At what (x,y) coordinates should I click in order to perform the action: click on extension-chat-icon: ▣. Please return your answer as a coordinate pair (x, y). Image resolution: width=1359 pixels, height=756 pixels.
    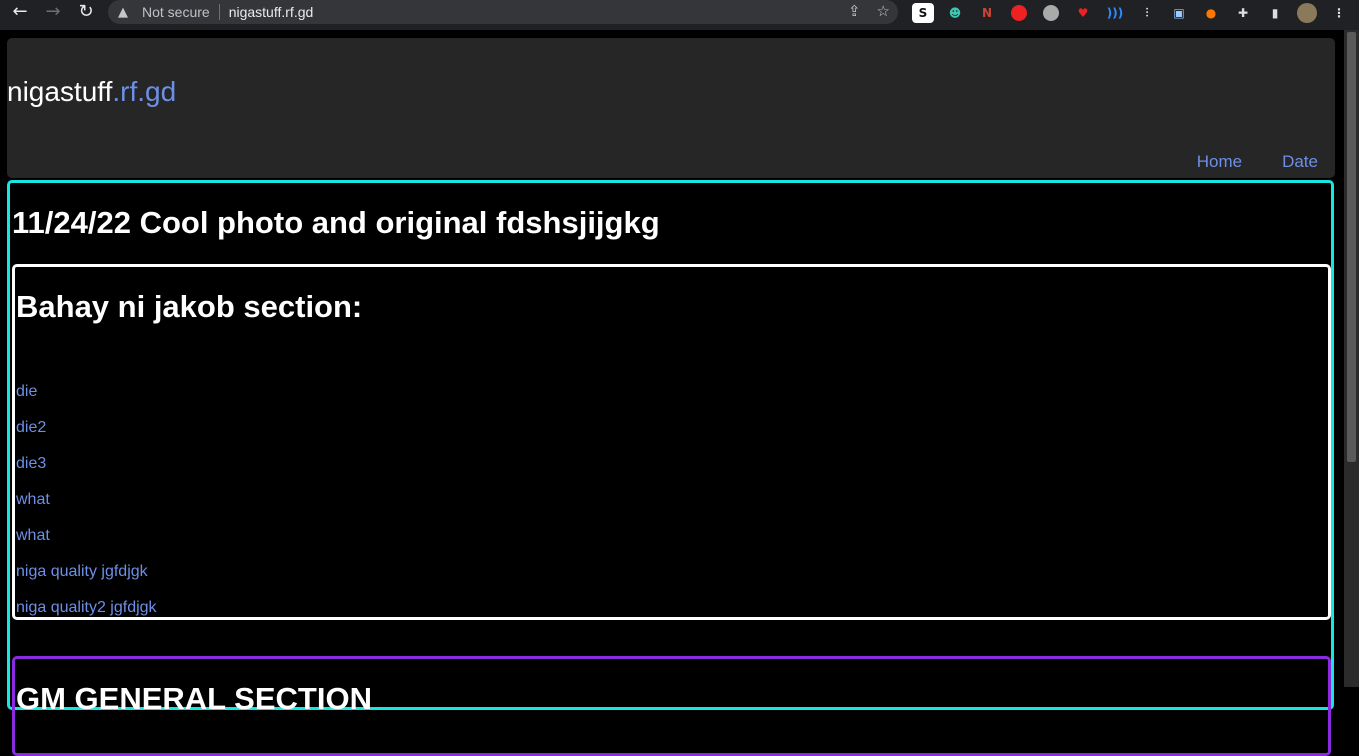
    Looking at the image, I should click on (1179, 13).